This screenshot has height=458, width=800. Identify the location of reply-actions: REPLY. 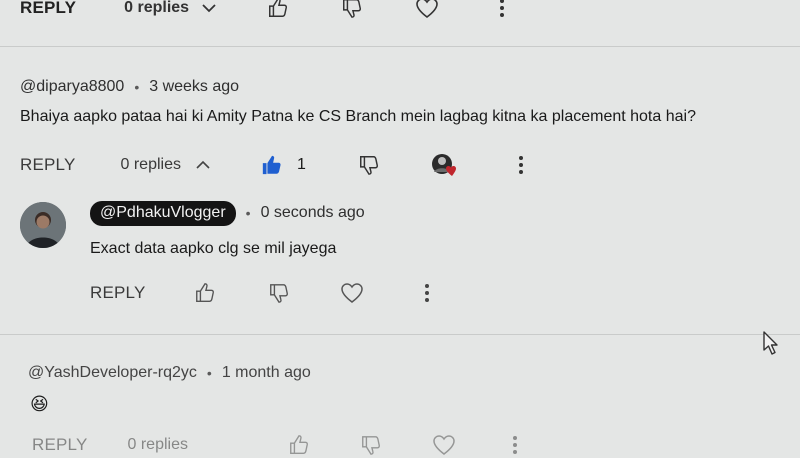
(260, 293).